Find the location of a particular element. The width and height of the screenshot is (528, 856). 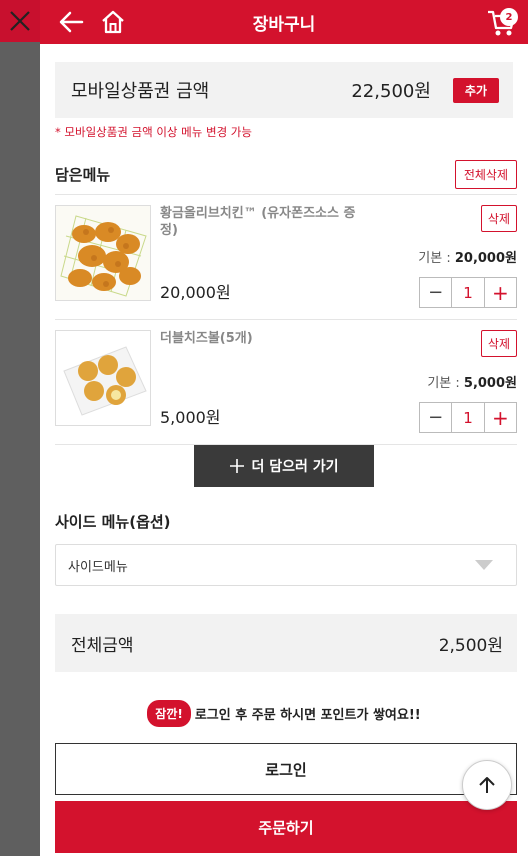

home-icon is located at coordinates (113, 22).